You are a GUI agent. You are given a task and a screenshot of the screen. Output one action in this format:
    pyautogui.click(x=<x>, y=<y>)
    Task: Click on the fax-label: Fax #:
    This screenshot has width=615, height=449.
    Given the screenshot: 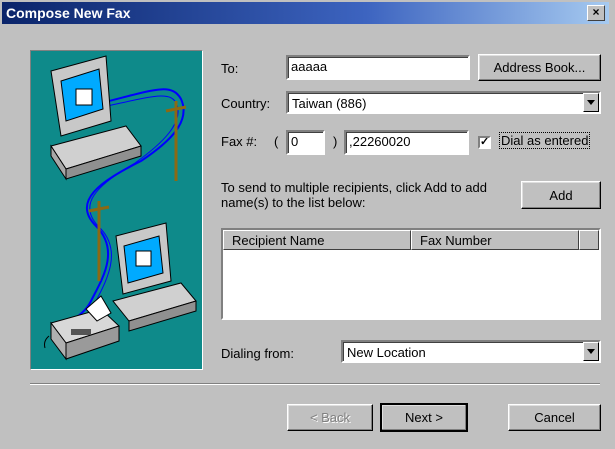 What is the action you would take?
    pyautogui.click(x=239, y=141)
    